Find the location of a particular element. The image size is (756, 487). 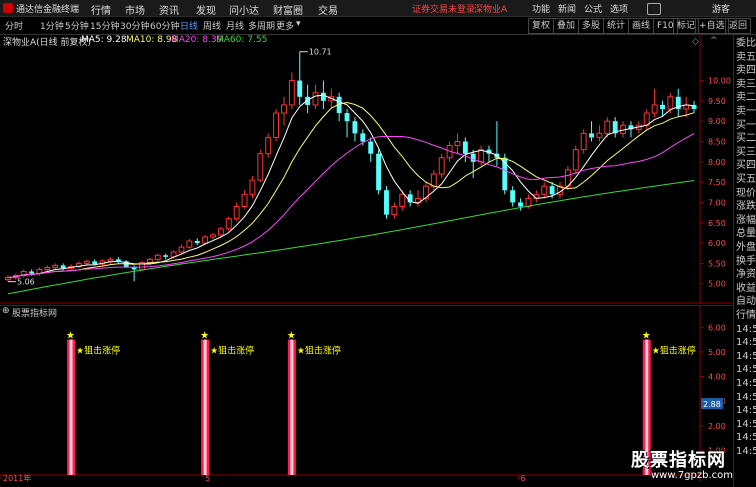

overlay-button: 叠加 is located at coordinates (566, 26).